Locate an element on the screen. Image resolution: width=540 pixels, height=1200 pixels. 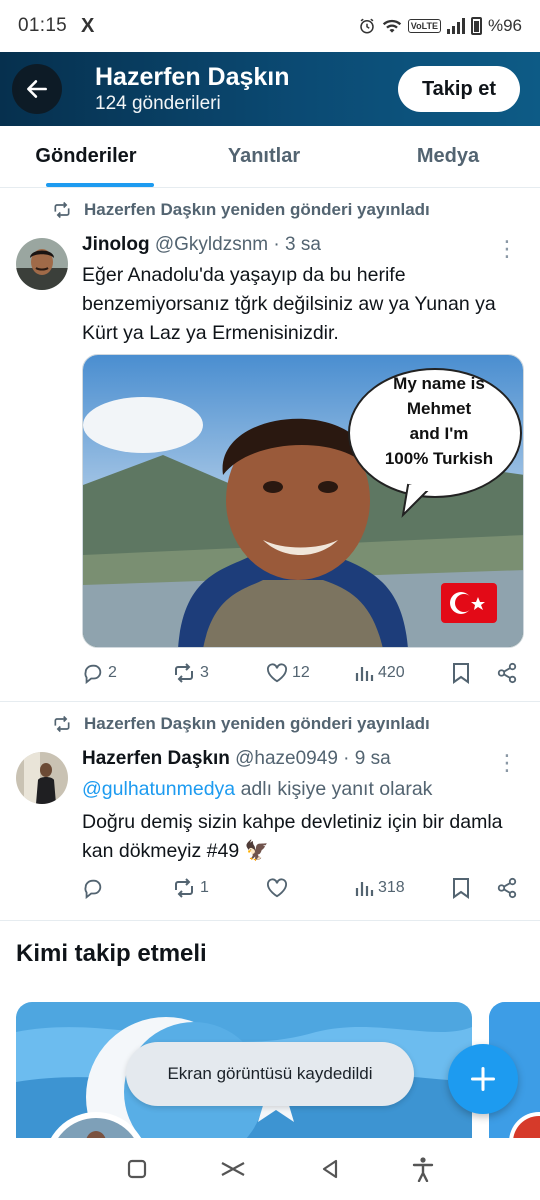
wifi-icon is located at coordinates (391, 26).